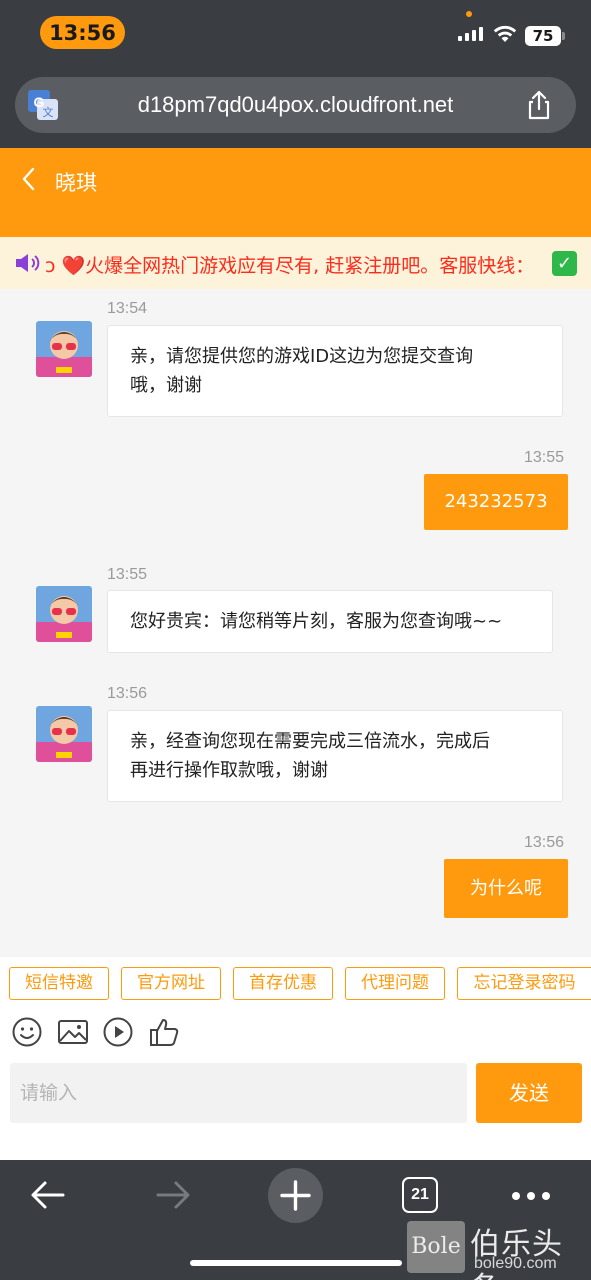  What do you see at coordinates (171, 983) in the screenshot?
I see `quick-reply-button: 官方网址` at bounding box center [171, 983].